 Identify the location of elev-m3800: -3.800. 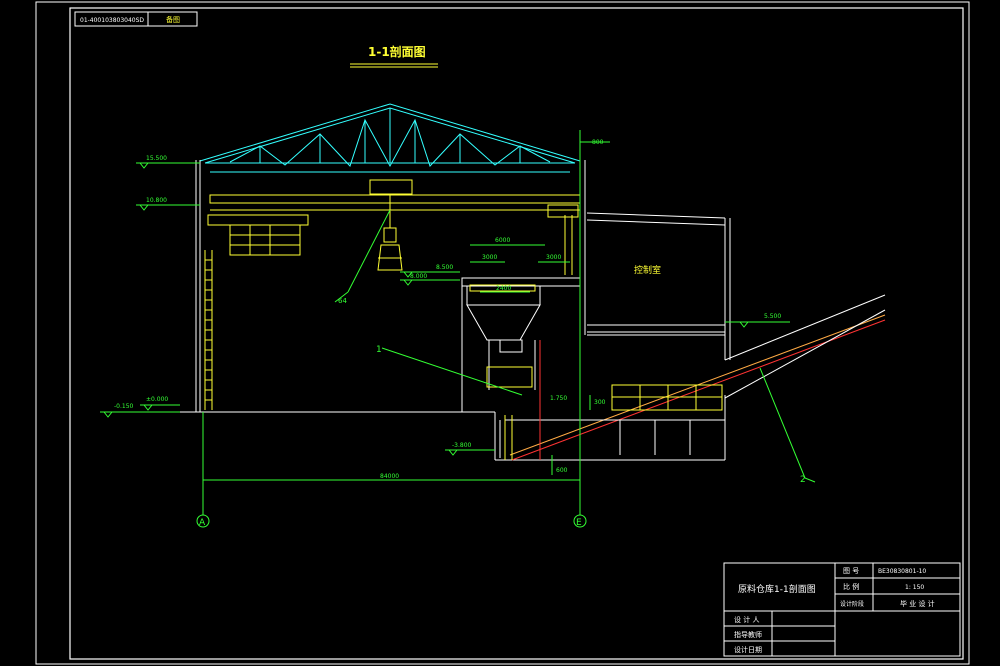
(462, 445).